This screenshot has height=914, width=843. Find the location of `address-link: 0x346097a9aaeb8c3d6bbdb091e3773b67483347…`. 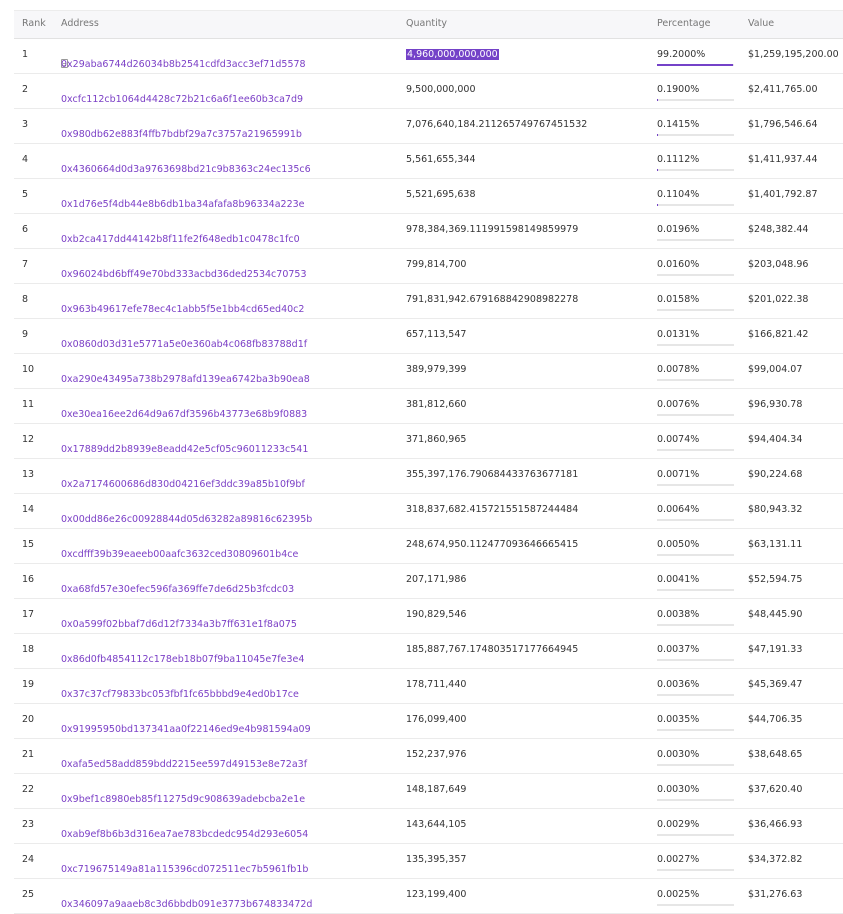

address-link: 0x346097a9aaeb8c3d6bbdb091e3773b67483347… is located at coordinates (186, 904).